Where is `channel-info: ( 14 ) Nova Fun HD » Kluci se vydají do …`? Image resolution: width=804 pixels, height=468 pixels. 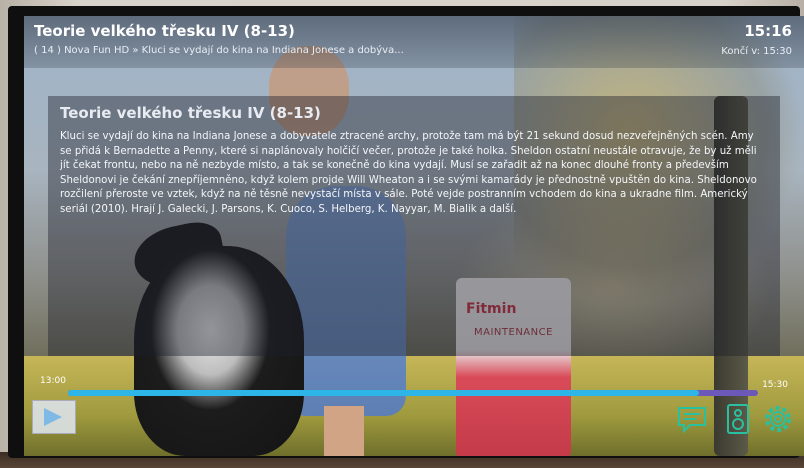
channel-info: ( 14 ) Nova Fun HD » Kluci se vydají do … is located at coordinates (219, 50).